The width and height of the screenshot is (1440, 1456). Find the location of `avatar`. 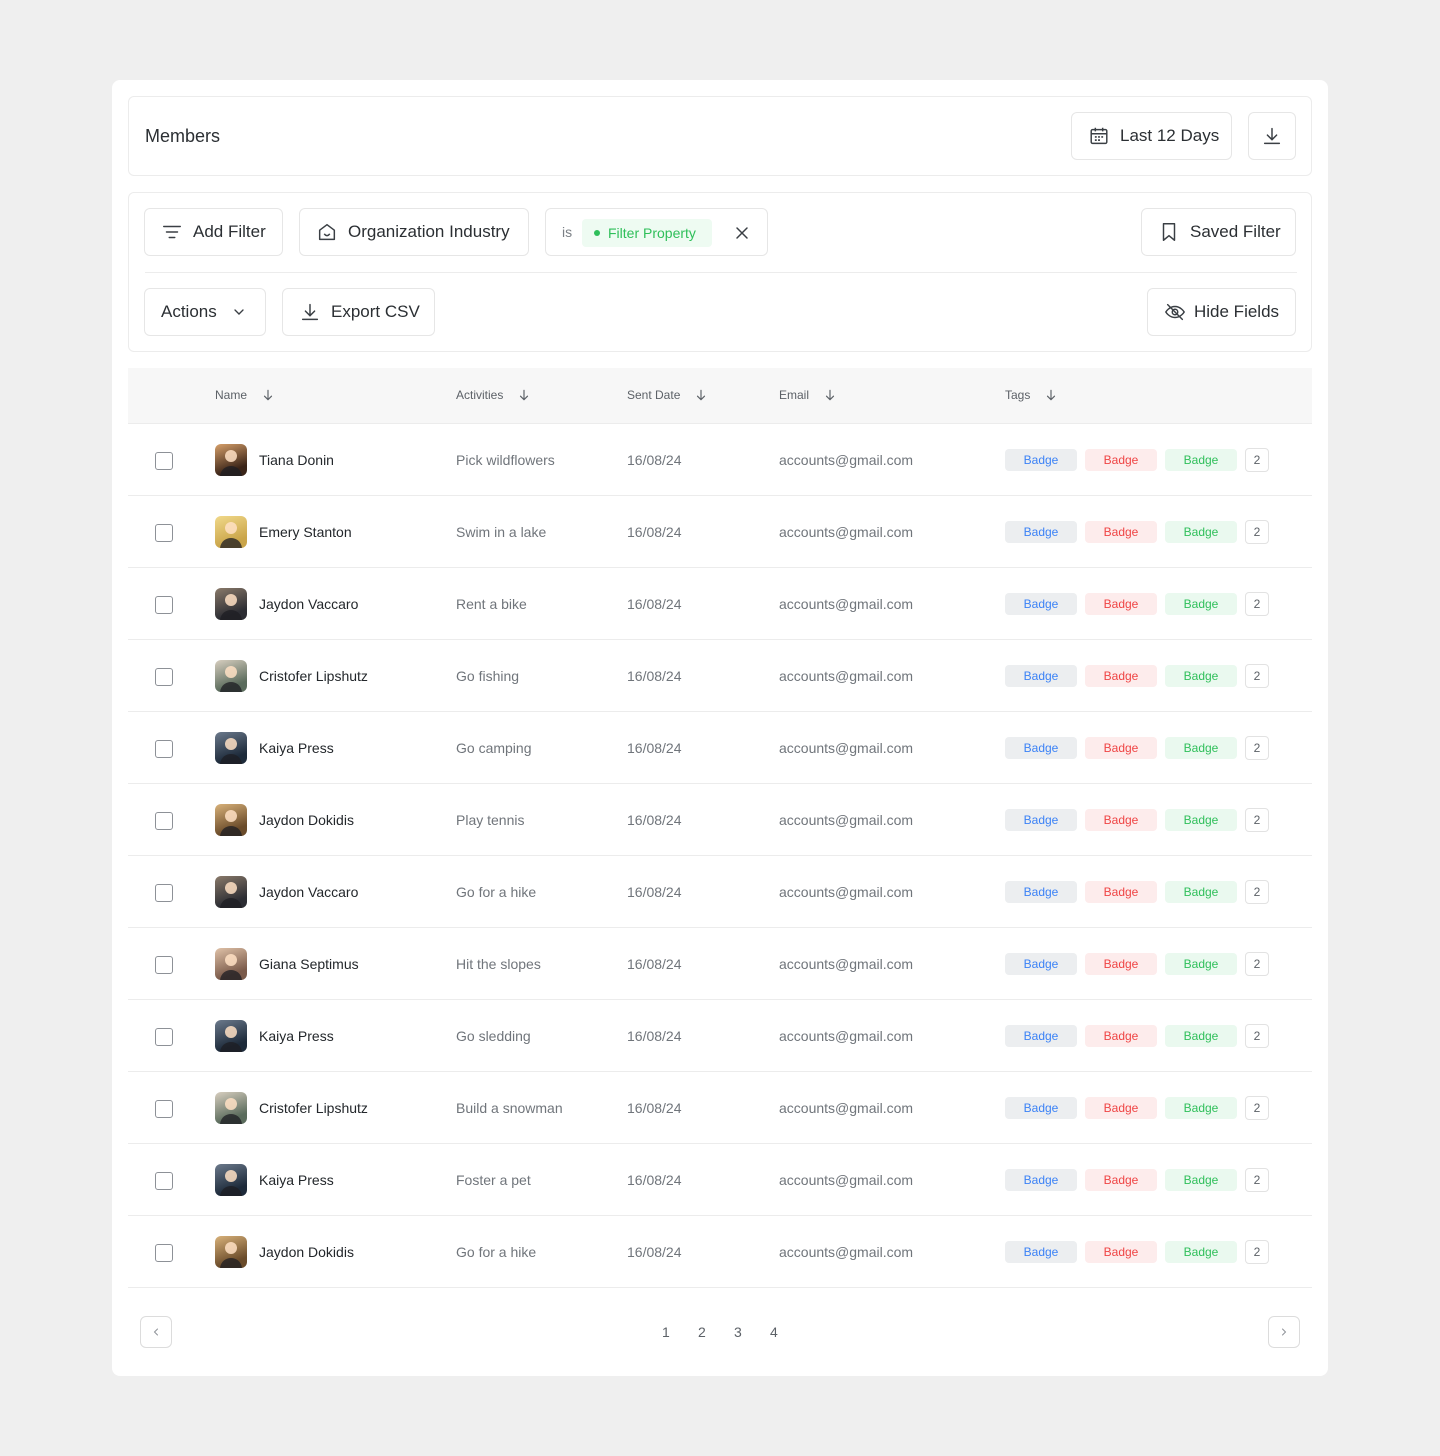

avatar is located at coordinates (231, 604).